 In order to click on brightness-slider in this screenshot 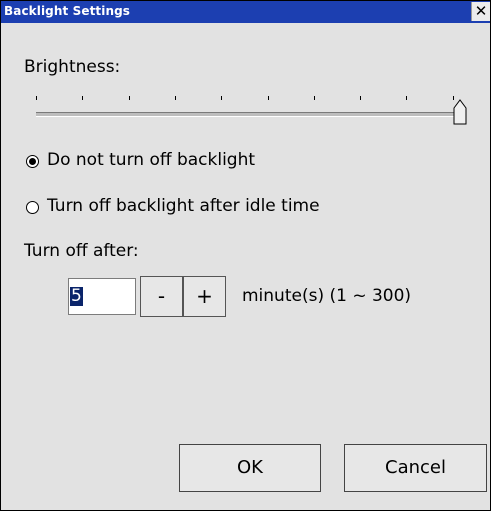, I will do `click(253, 113)`.